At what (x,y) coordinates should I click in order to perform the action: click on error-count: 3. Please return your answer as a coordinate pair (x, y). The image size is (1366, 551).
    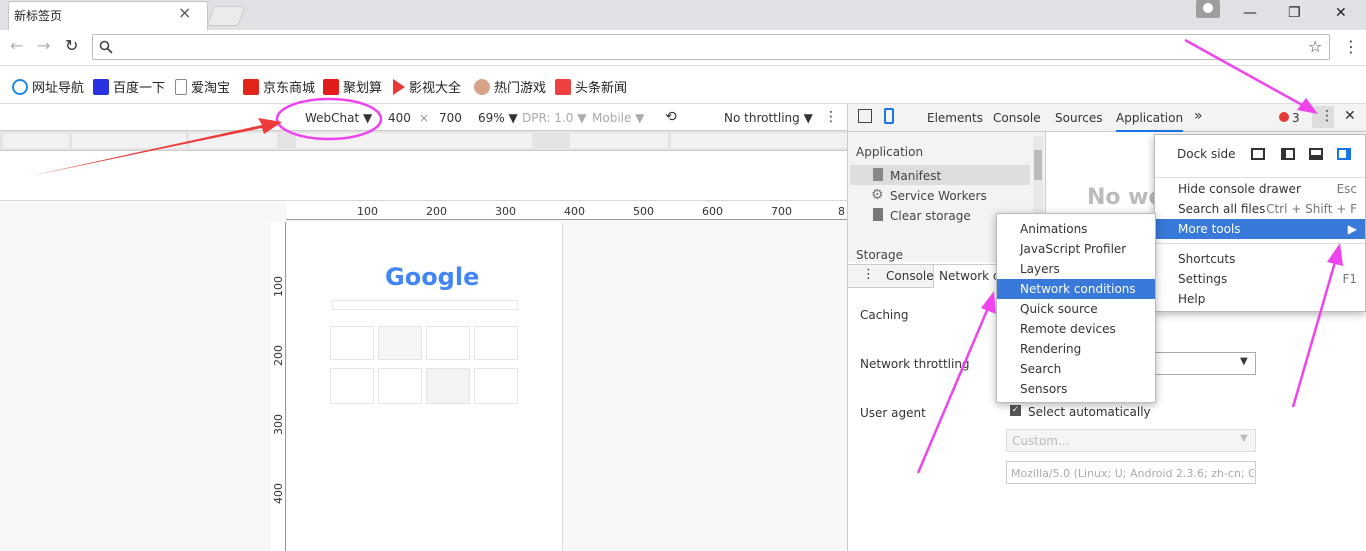
    Looking at the image, I should click on (1296, 118).